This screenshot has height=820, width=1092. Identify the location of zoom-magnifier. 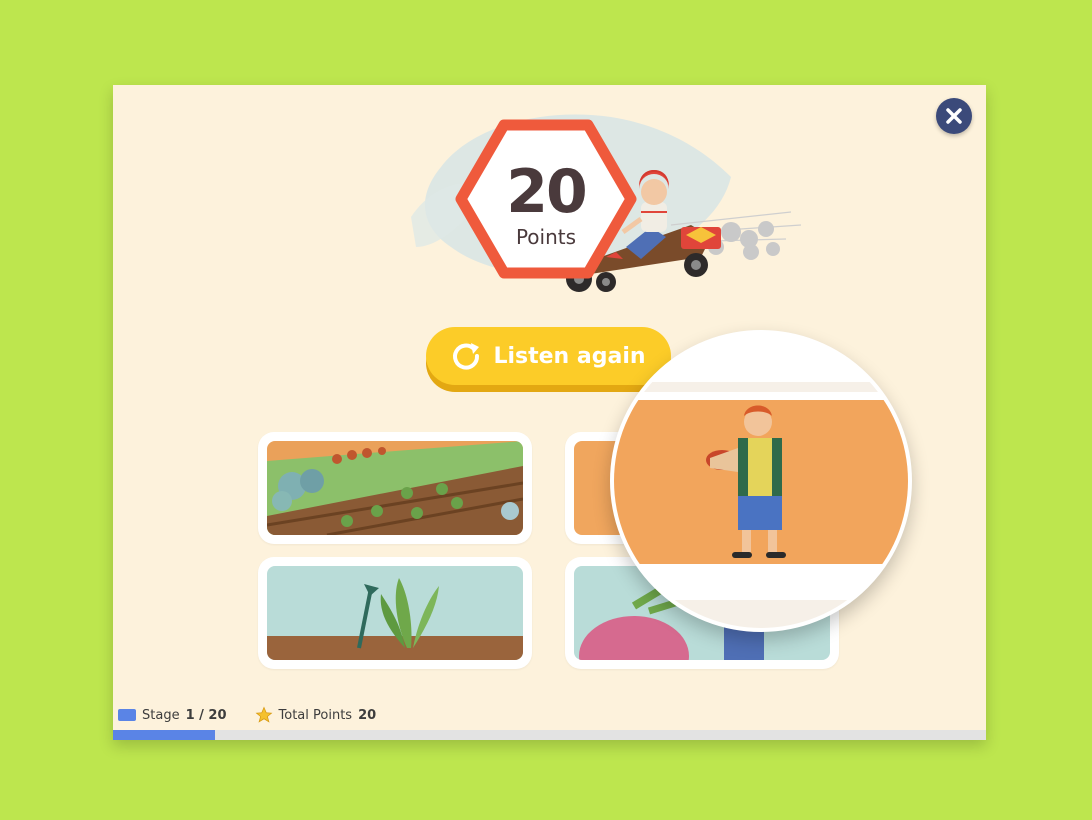
(761, 481).